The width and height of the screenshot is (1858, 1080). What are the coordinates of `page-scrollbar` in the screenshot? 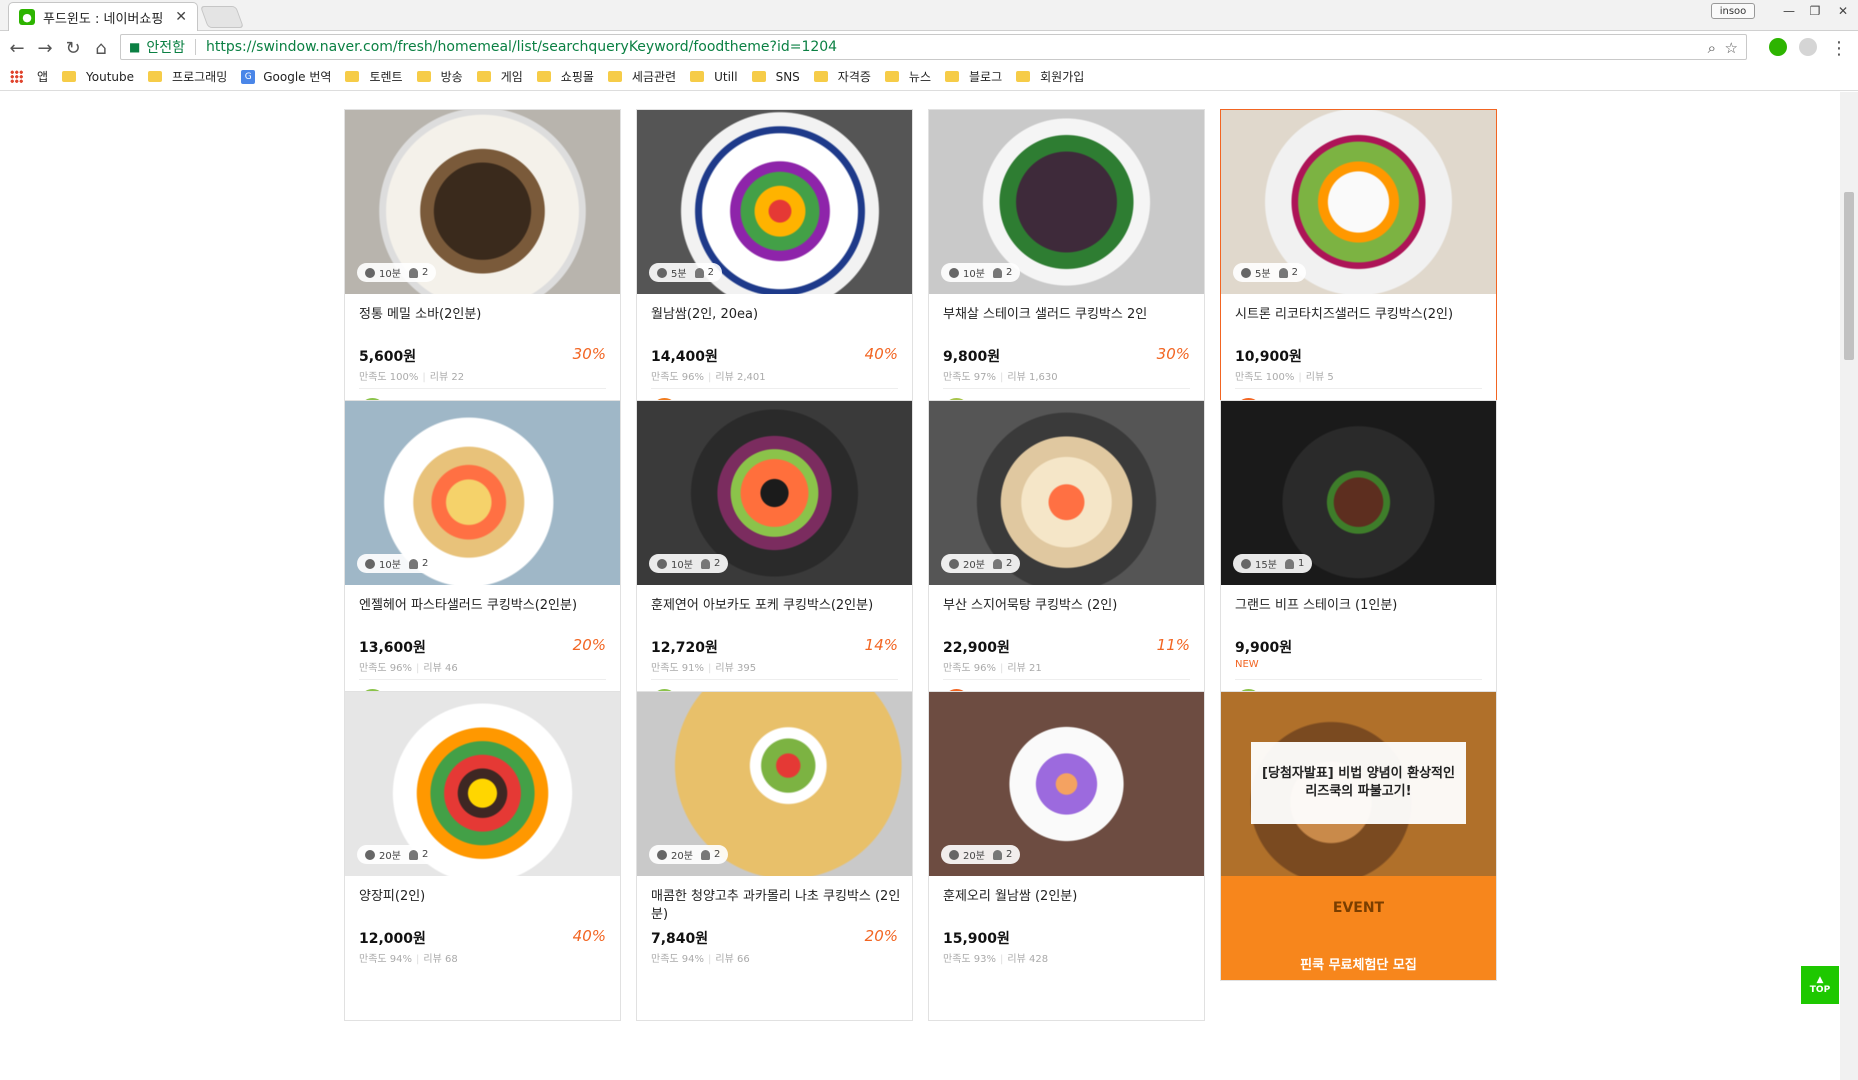 It's located at (1849, 586).